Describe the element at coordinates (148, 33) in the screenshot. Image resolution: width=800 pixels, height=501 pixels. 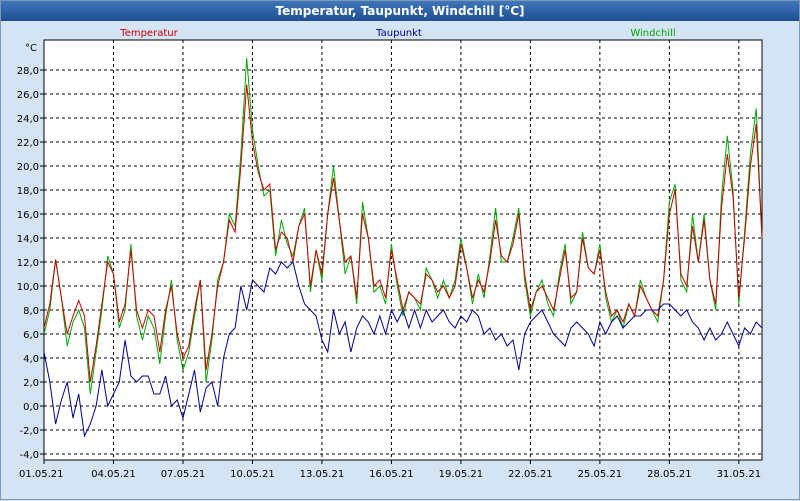
I see `legend-entry-temperatur: Temperatur` at that location.